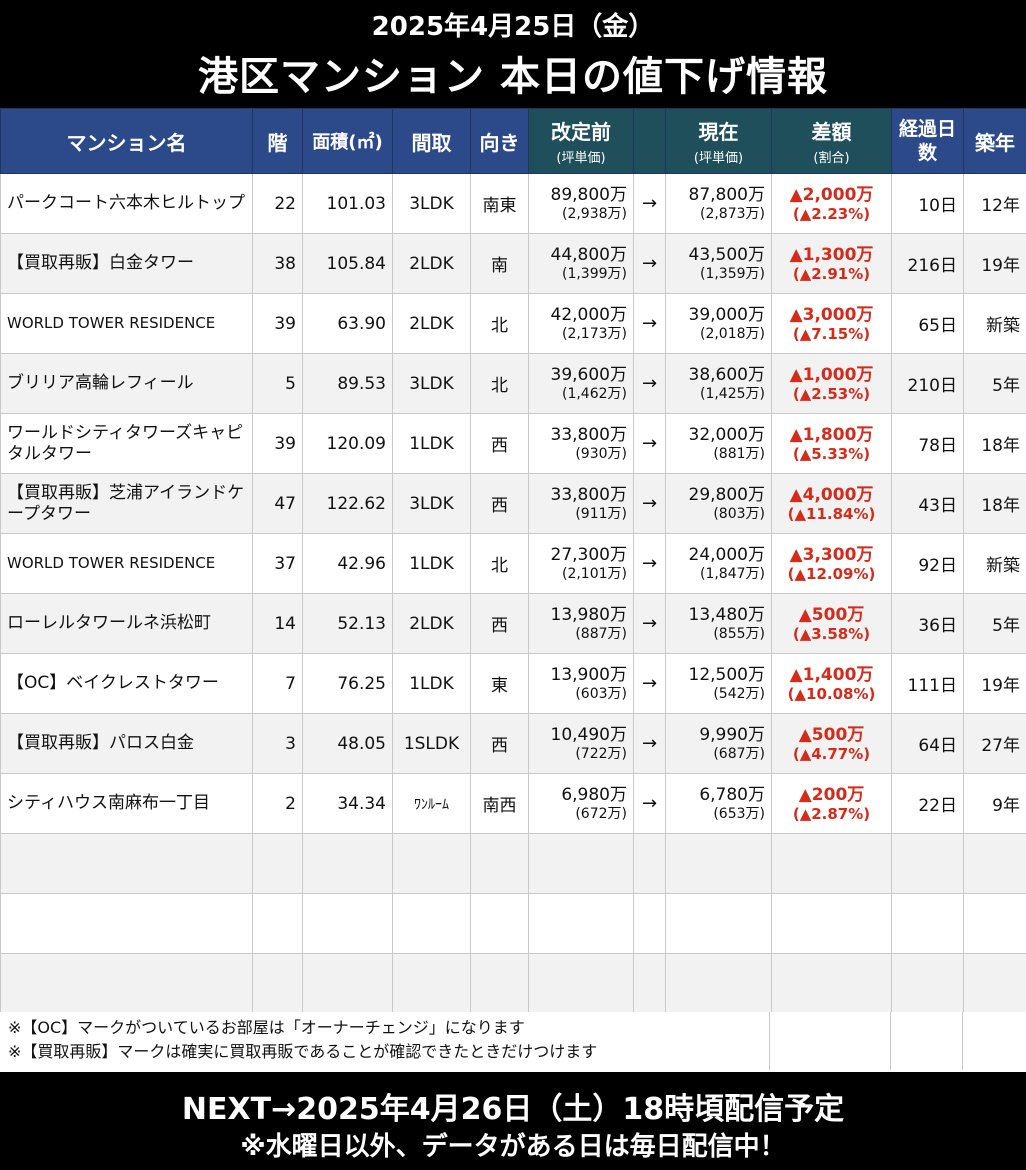 The width and height of the screenshot is (1026, 1170). I want to click on page-header: 2025年4月25日（金） 港区マンション 本日の値下げ情報, so click(513, 54).